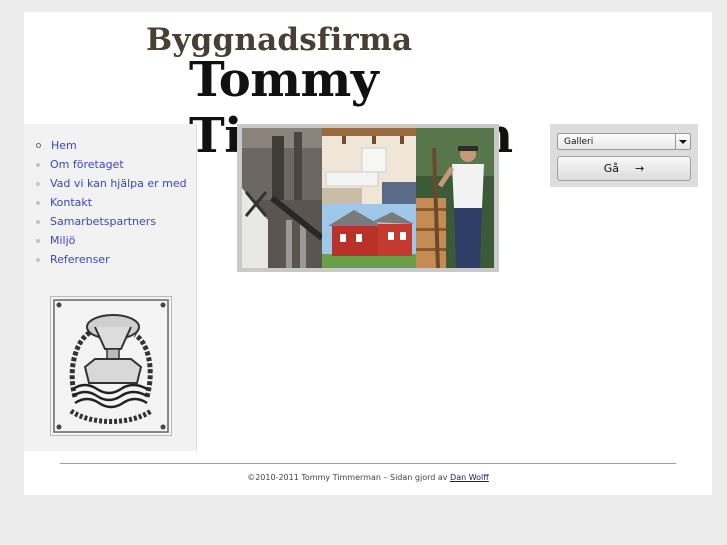  What do you see at coordinates (103, 221) in the screenshot?
I see `nav-item-label: Samarbetspartners` at bounding box center [103, 221].